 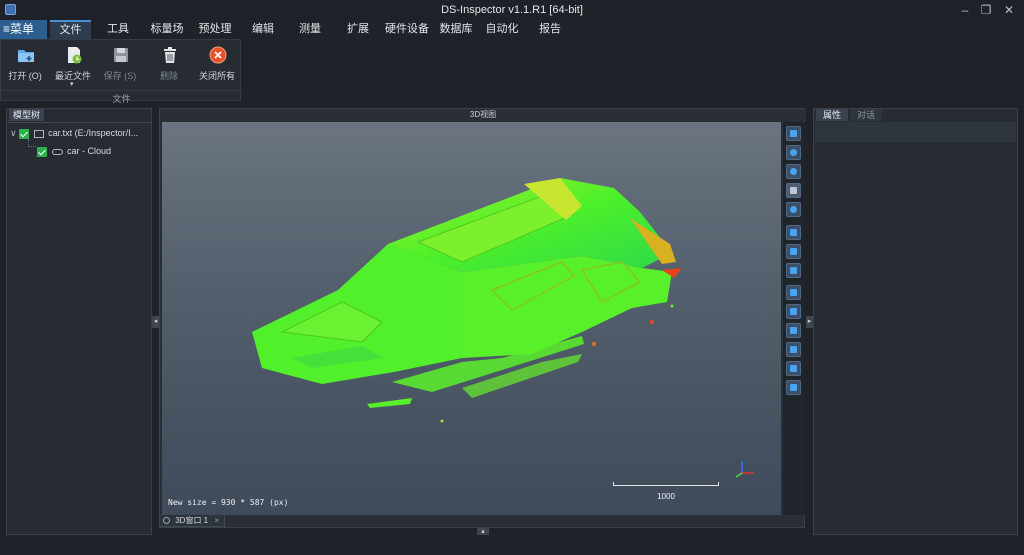 What do you see at coordinates (25, 76) in the screenshot?
I see `open-label: 打开 (O)` at bounding box center [25, 76].